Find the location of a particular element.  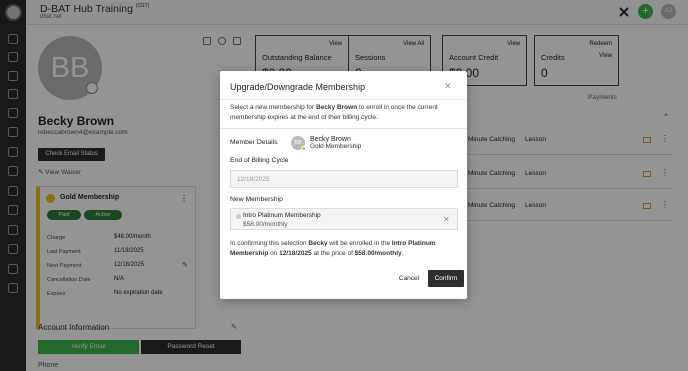

clear-selection-icon: ✕ is located at coordinates (446, 219).